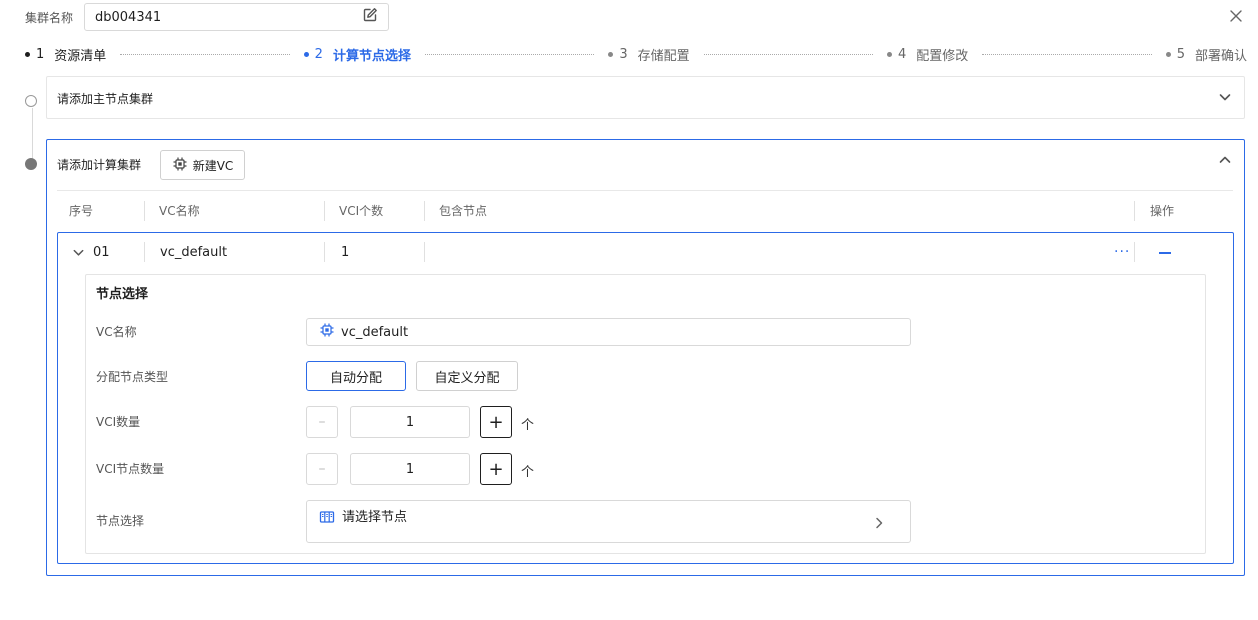  I want to click on step-5: 5 部署确认, so click(1206, 54).